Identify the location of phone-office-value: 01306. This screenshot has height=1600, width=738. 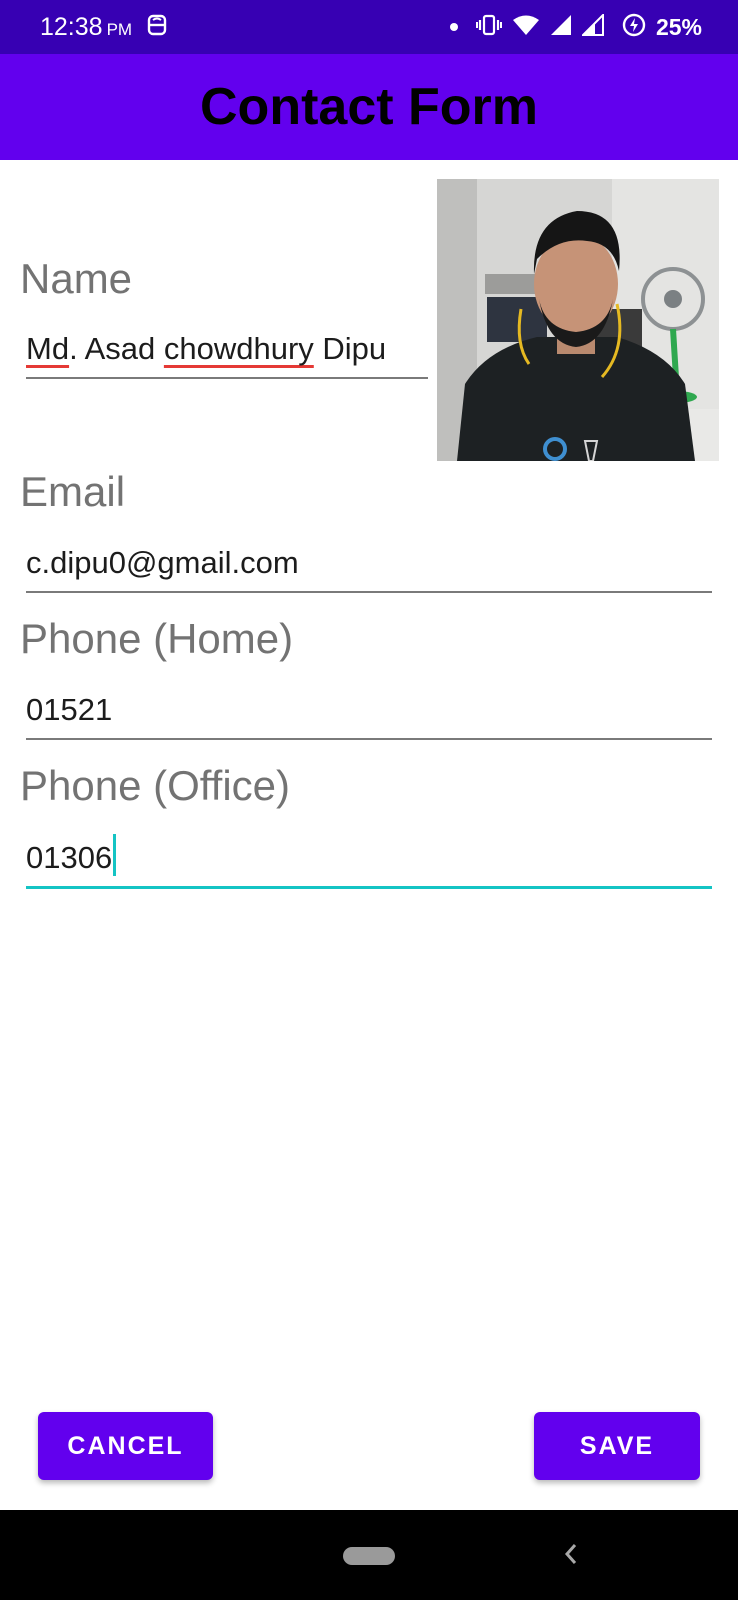
(69, 857).